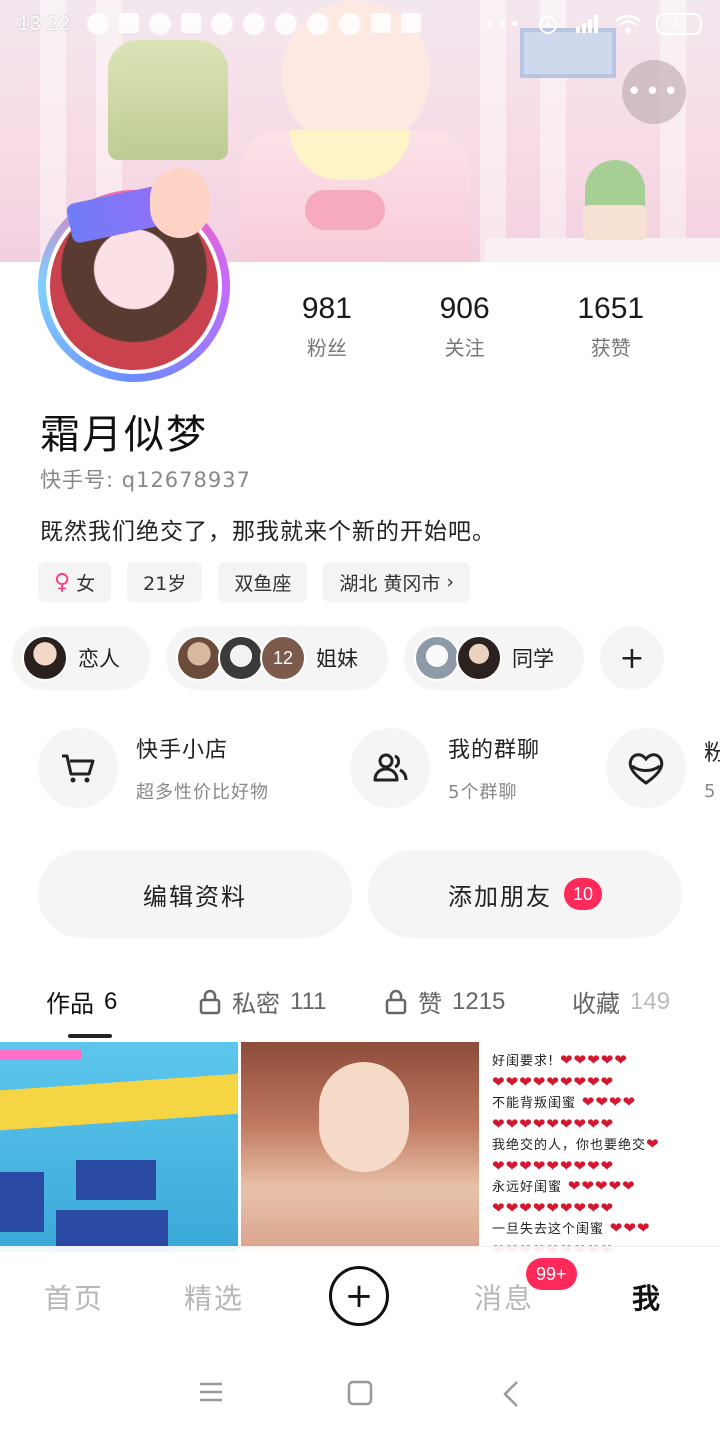  I want to click on followers-label: 粉丝, so click(326, 348).